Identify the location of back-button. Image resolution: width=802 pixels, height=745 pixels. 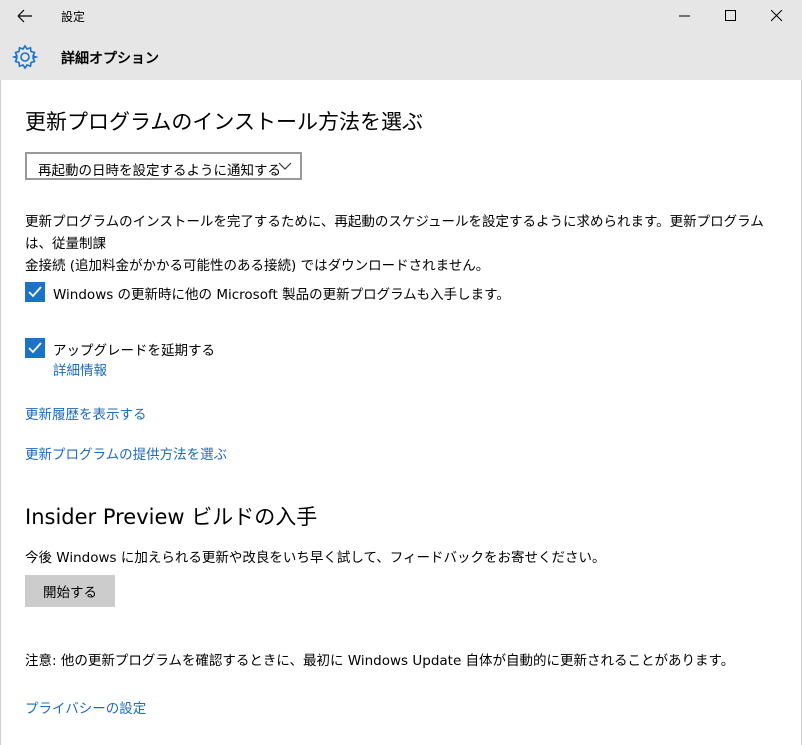
(25, 16).